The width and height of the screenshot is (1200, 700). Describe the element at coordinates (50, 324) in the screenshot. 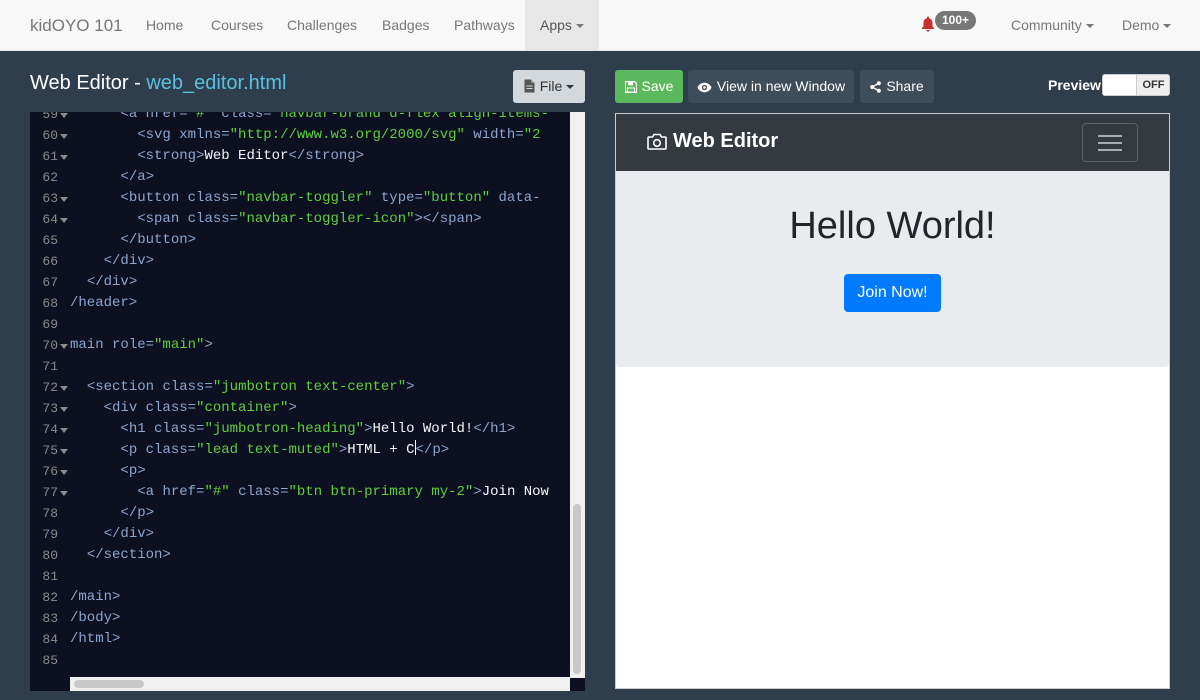

I see `line-number: 69` at that location.